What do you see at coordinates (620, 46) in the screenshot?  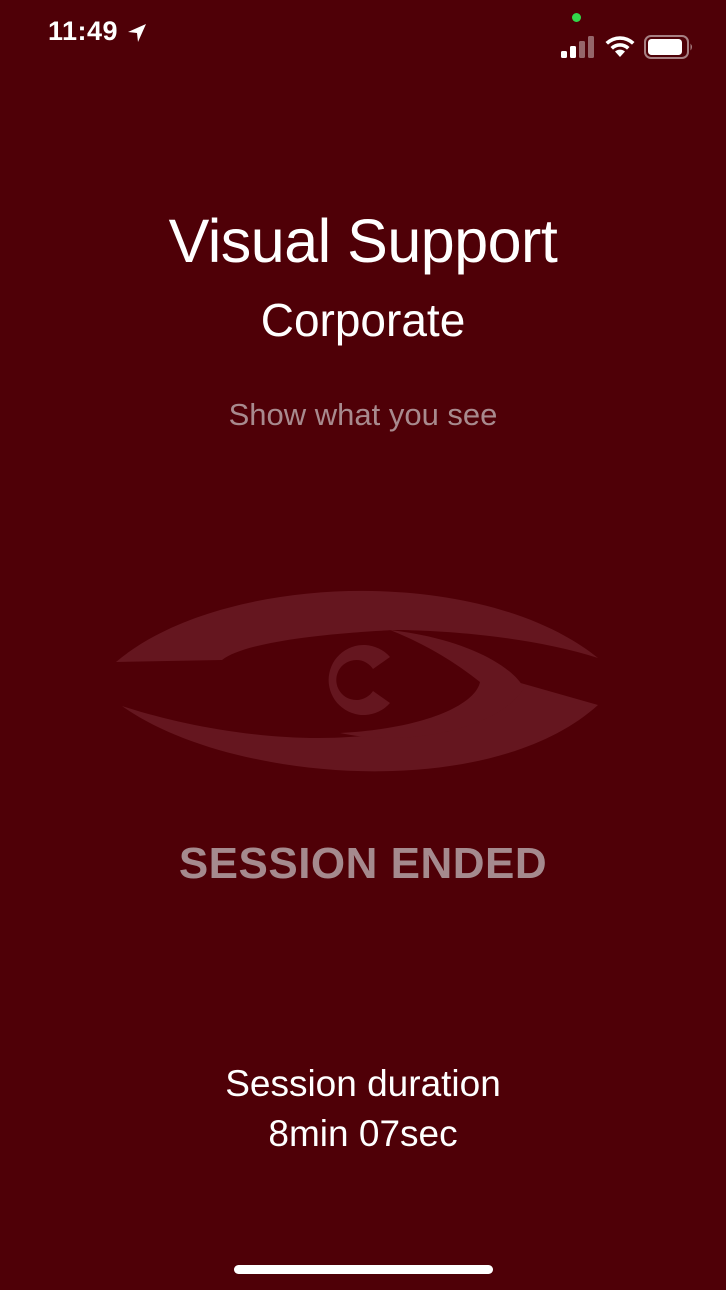 I see `wifi-icon` at bounding box center [620, 46].